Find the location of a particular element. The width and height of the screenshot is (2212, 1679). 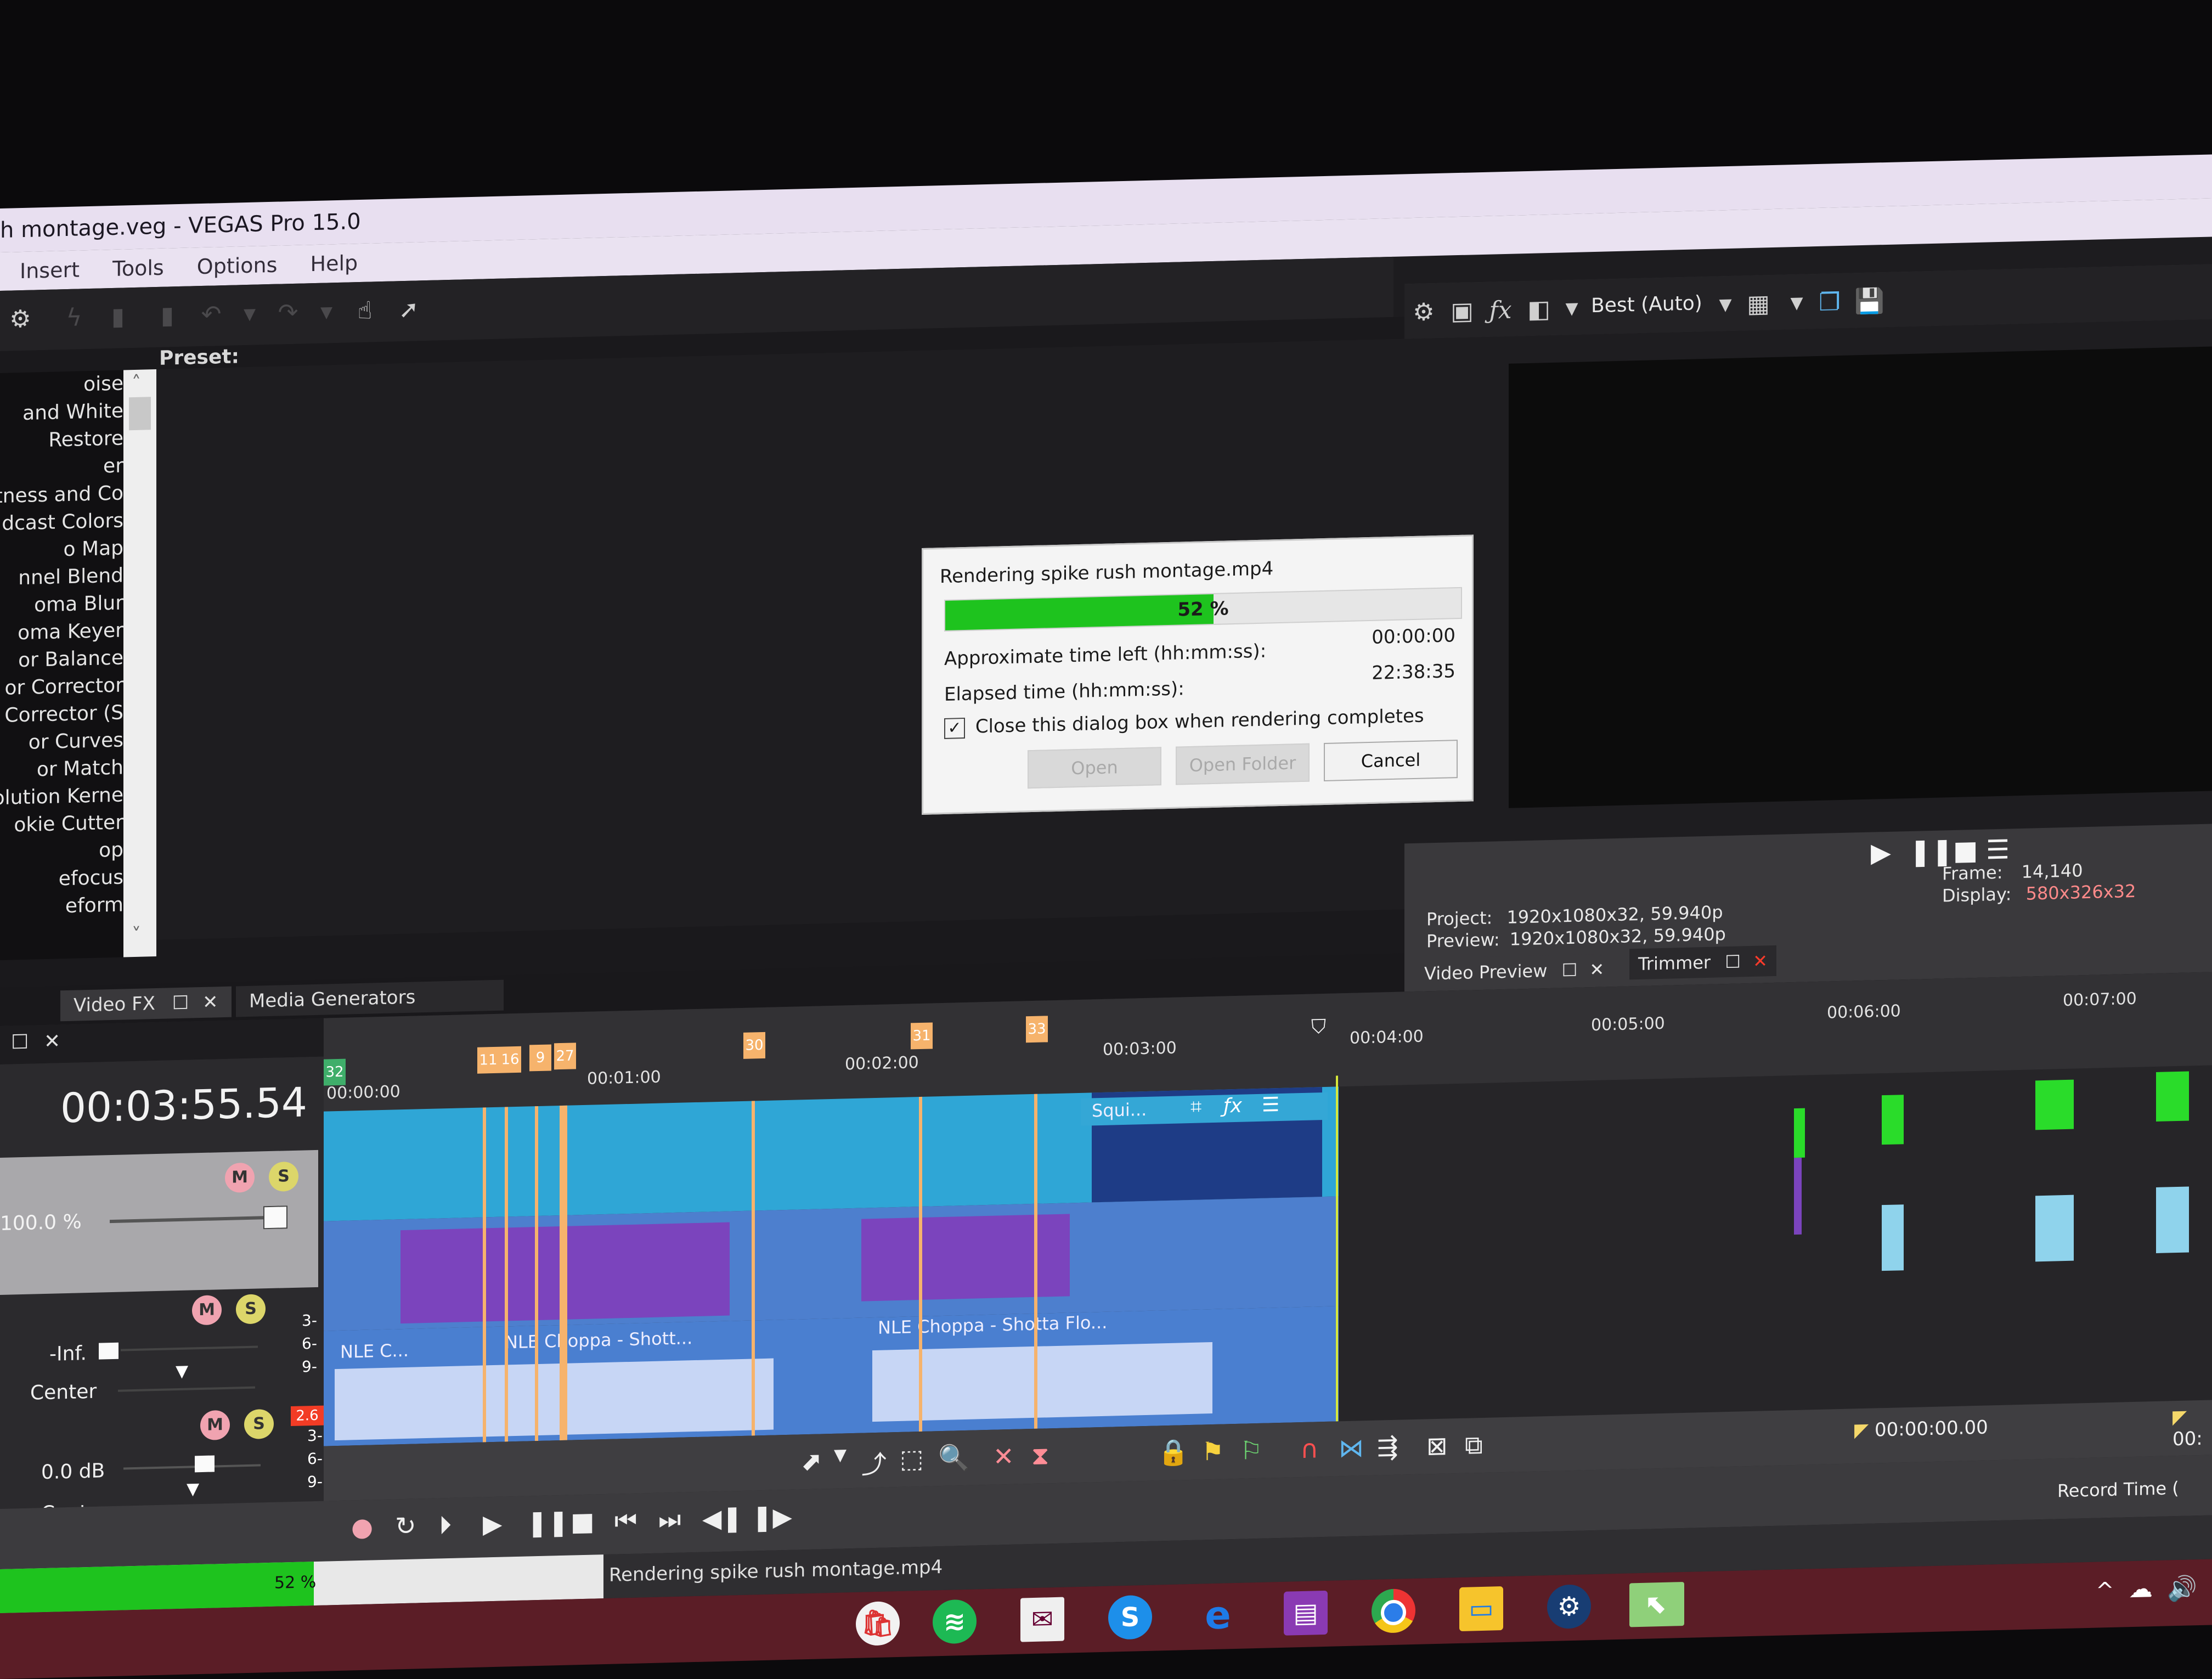

external-monitor-icon: ▣ is located at coordinates (1462, 311).